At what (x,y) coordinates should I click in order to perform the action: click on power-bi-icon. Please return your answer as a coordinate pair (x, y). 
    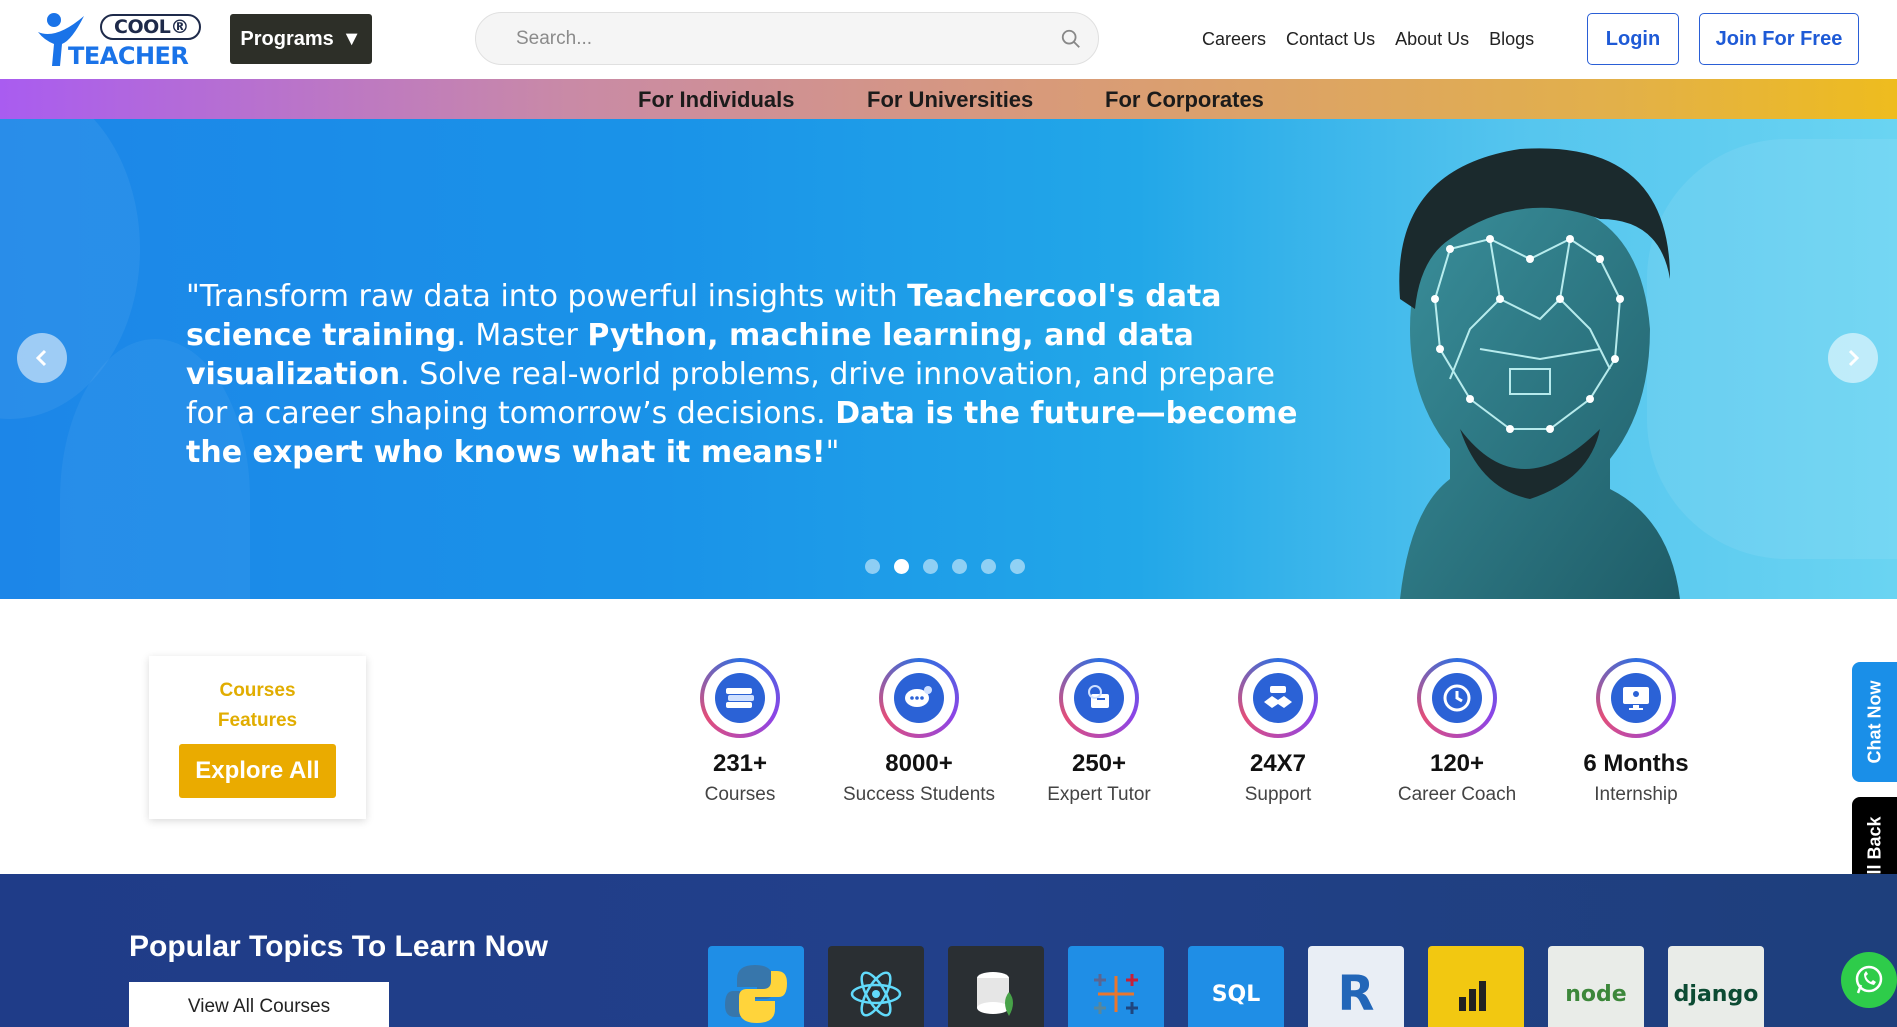
    Looking at the image, I should click on (1472, 996).